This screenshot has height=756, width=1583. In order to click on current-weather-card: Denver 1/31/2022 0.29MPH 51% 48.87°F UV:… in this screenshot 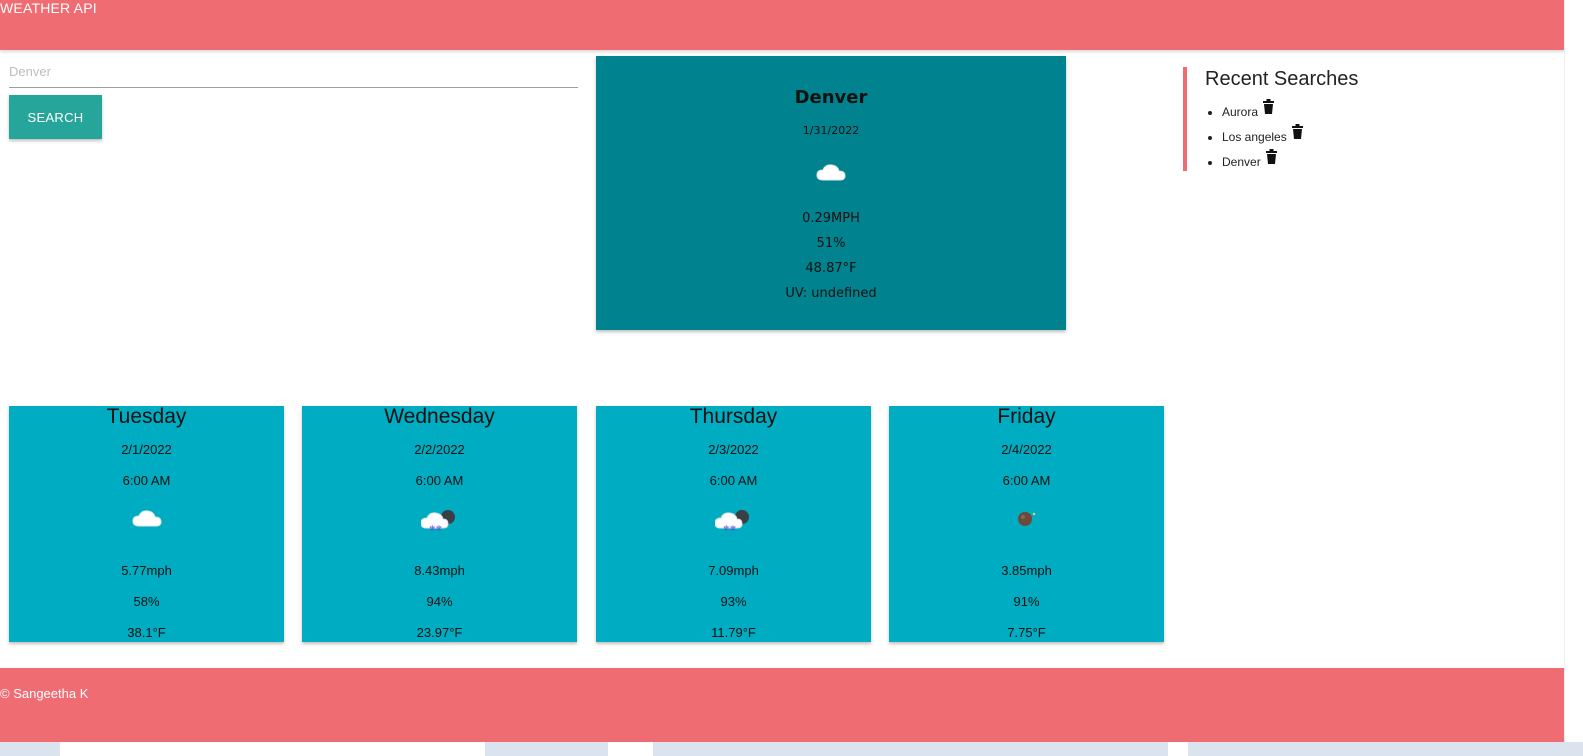, I will do `click(831, 193)`.